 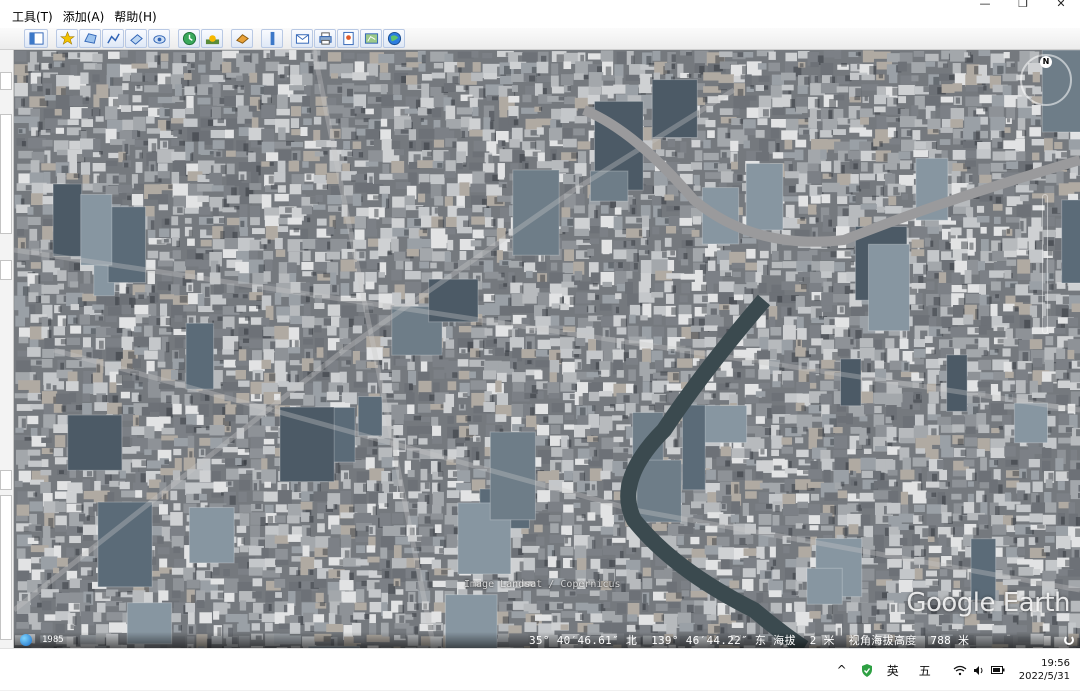 I want to click on eye-altitude-value: 788 米, so click(x=949, y=640).